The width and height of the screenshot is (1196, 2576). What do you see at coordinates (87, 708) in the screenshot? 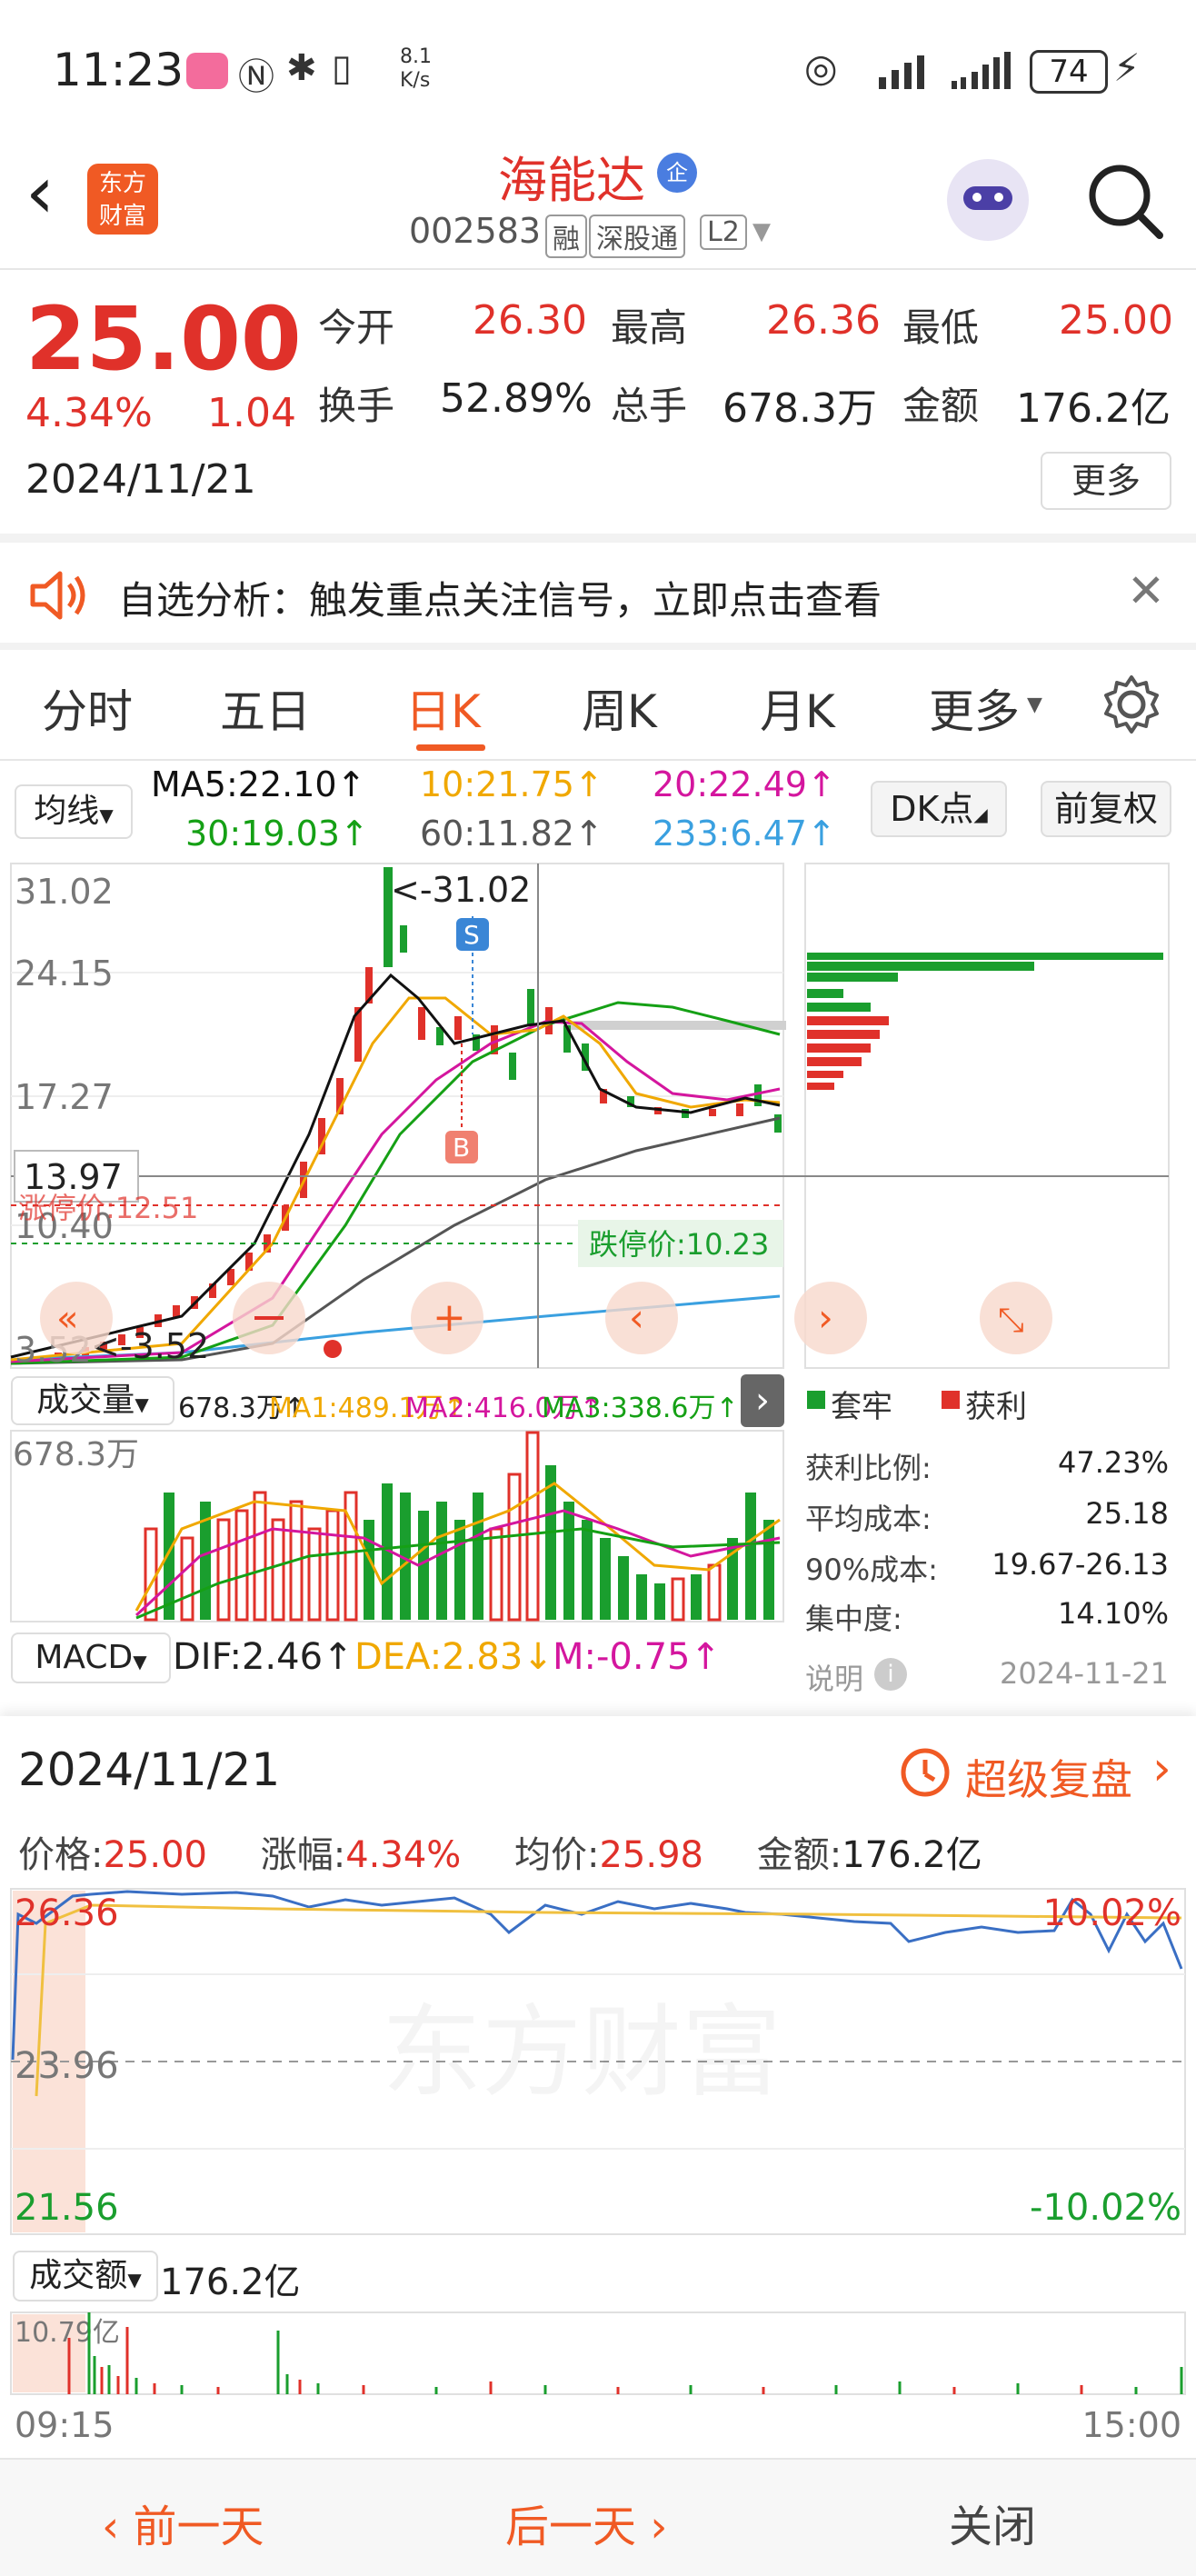
I see `tab-intraday: 分时` at bounding box center [87, 708].